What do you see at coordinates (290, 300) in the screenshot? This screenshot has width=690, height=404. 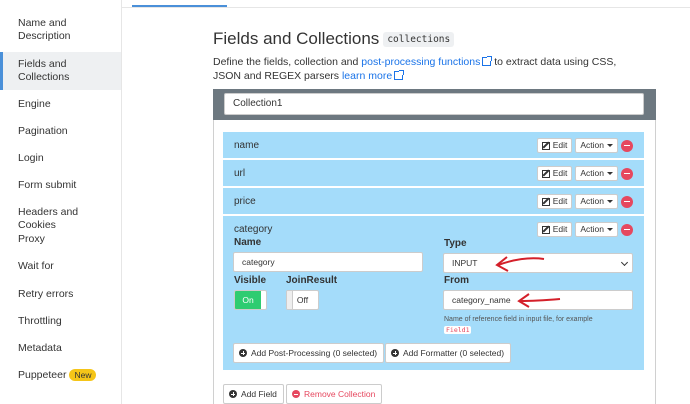 I see `toggle-knob` at bounding box center [290, 300].